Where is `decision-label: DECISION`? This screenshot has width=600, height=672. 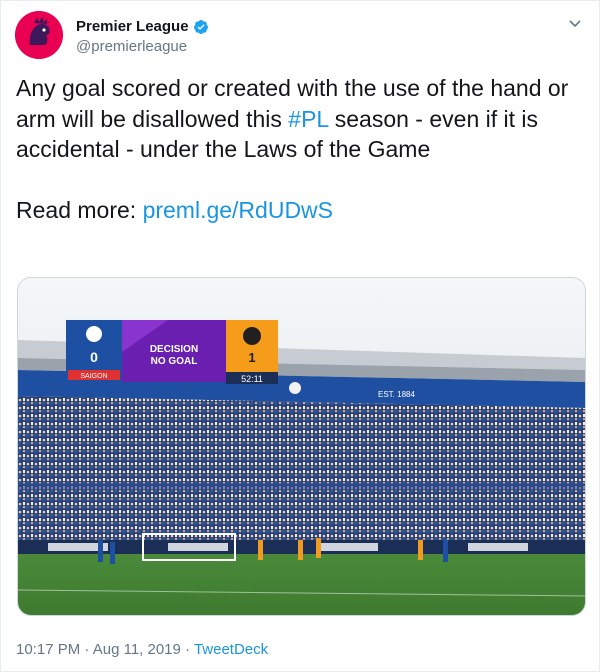
decision-label: DECISION is located at coordinates (174, 349).